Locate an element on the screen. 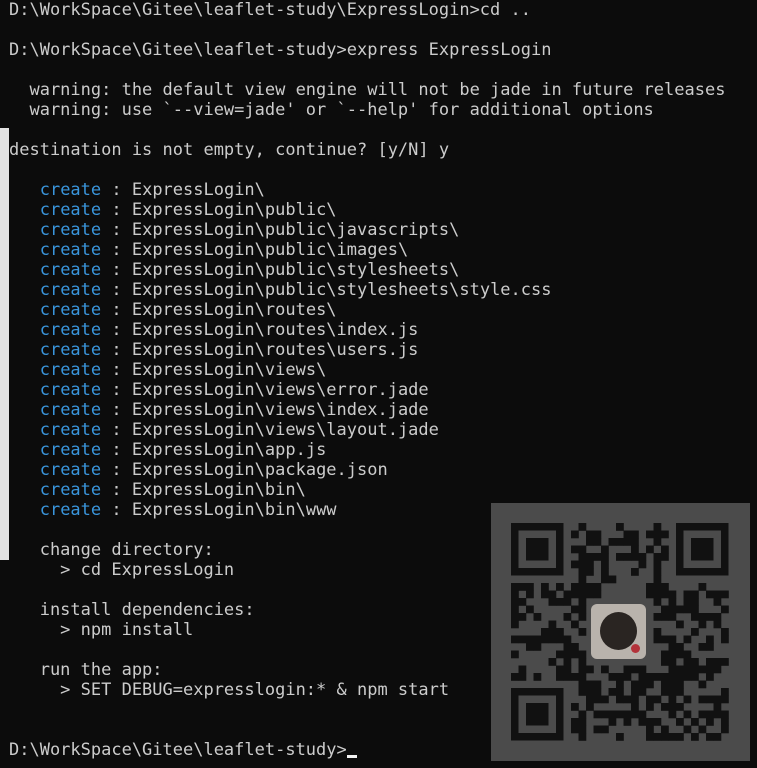 This screenshot has height=768, width=757. create-output-line: create : ExpressLogin\public\images\ is located at coordinates (383, 250).